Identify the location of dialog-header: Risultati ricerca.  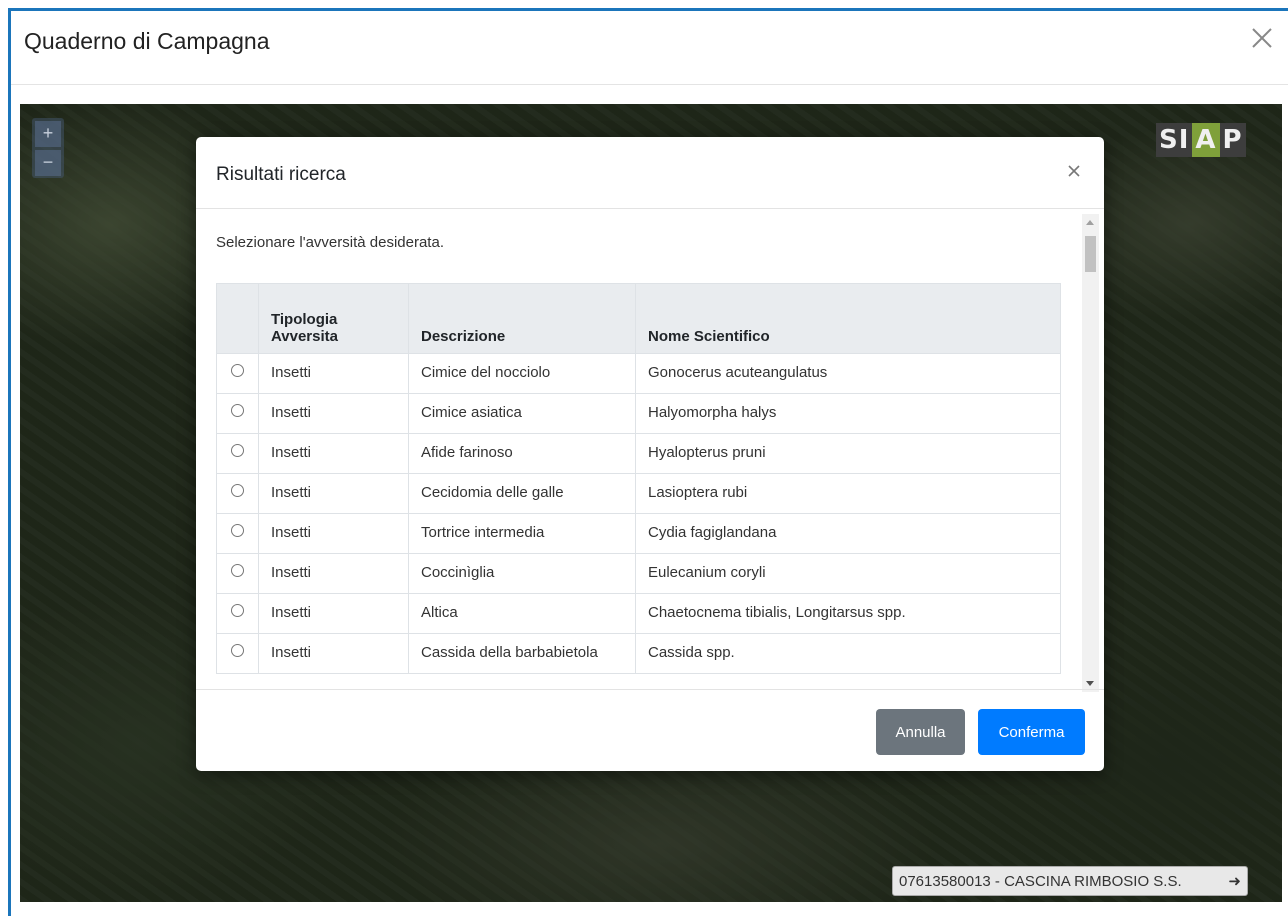
(650, 173).